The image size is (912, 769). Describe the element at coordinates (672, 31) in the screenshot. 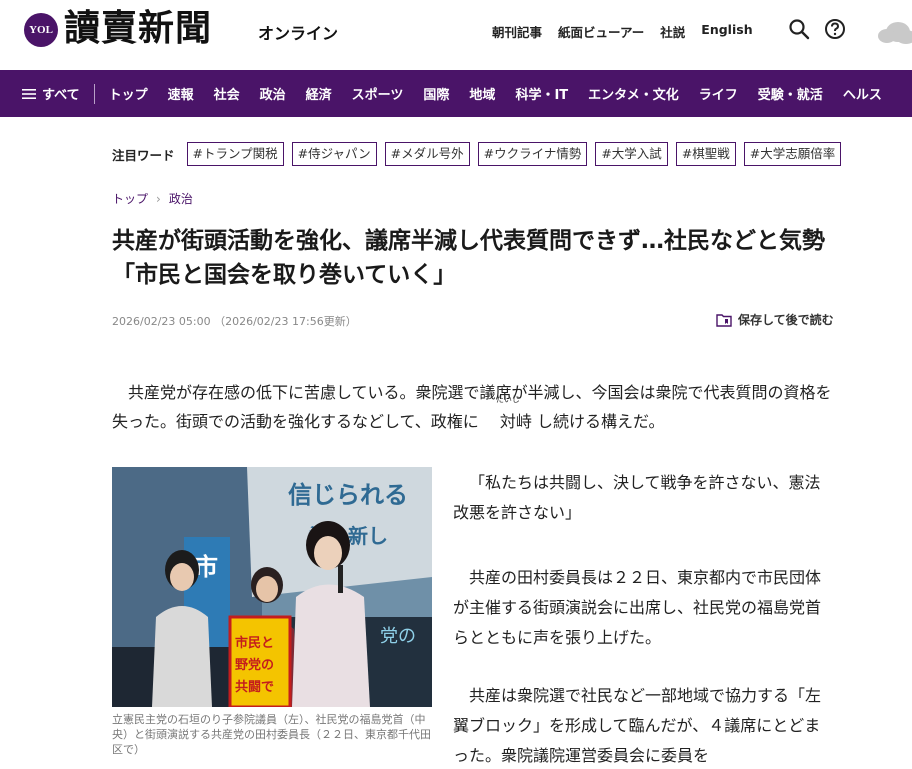

I see `header-link-editorial: 社説` at that location.